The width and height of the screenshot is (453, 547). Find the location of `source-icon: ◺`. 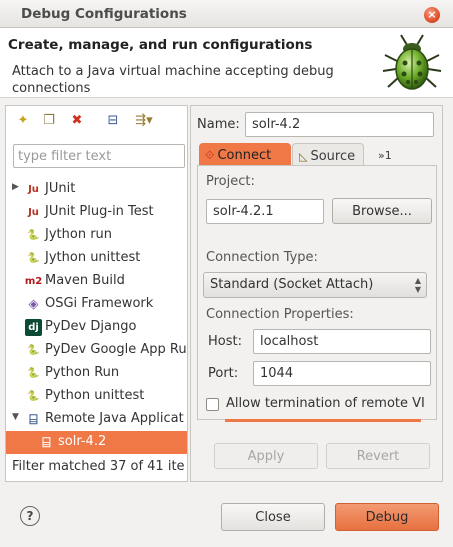

source-icon: ◺ is located at coordinates (303, 156).